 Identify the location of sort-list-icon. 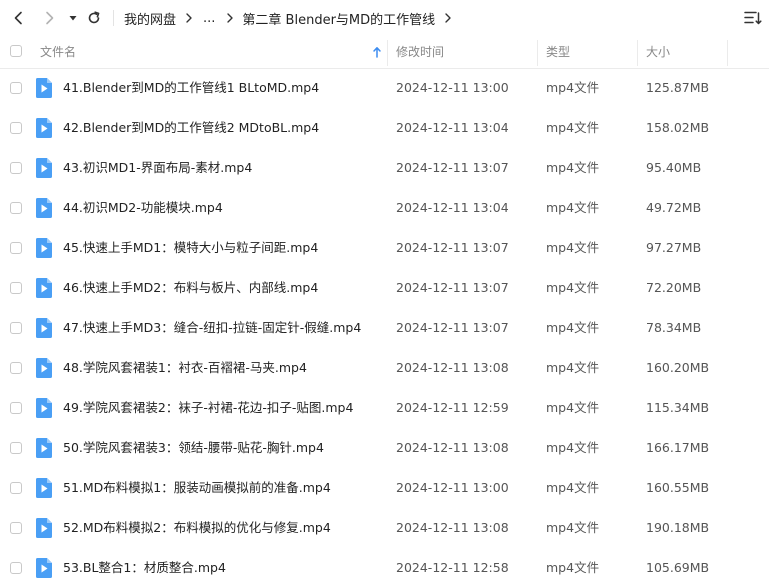
(753, 18).